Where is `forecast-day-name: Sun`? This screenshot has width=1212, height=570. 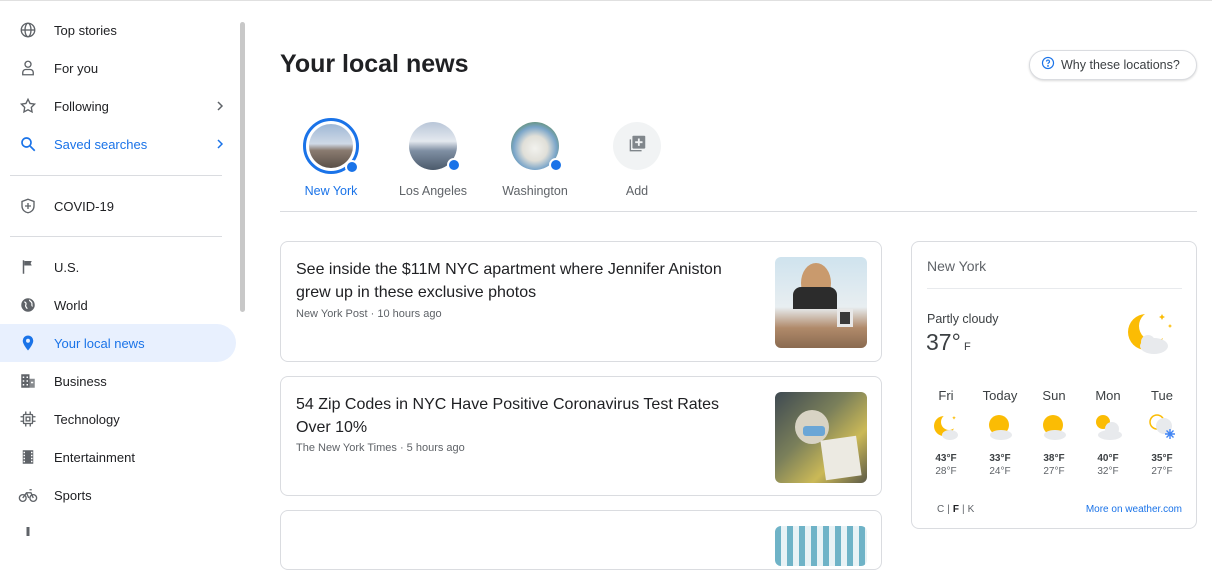
forecast-day-name: Sun is located at coordinates (1054, 395).